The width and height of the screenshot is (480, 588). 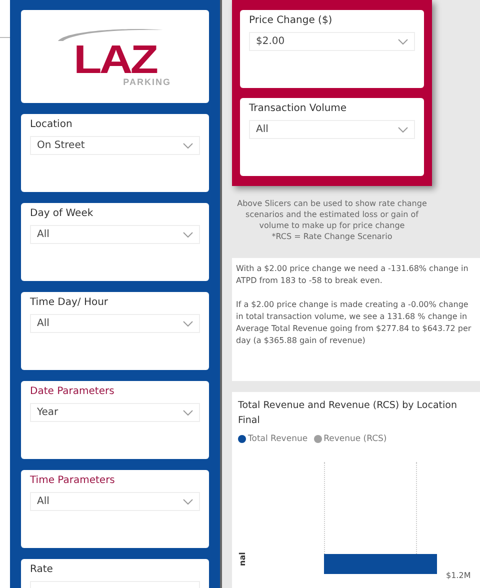 What do you see at coordinates (52, 125) in the screenshot?
I see `slicer-title: Location` at bounding box center [52, 125].